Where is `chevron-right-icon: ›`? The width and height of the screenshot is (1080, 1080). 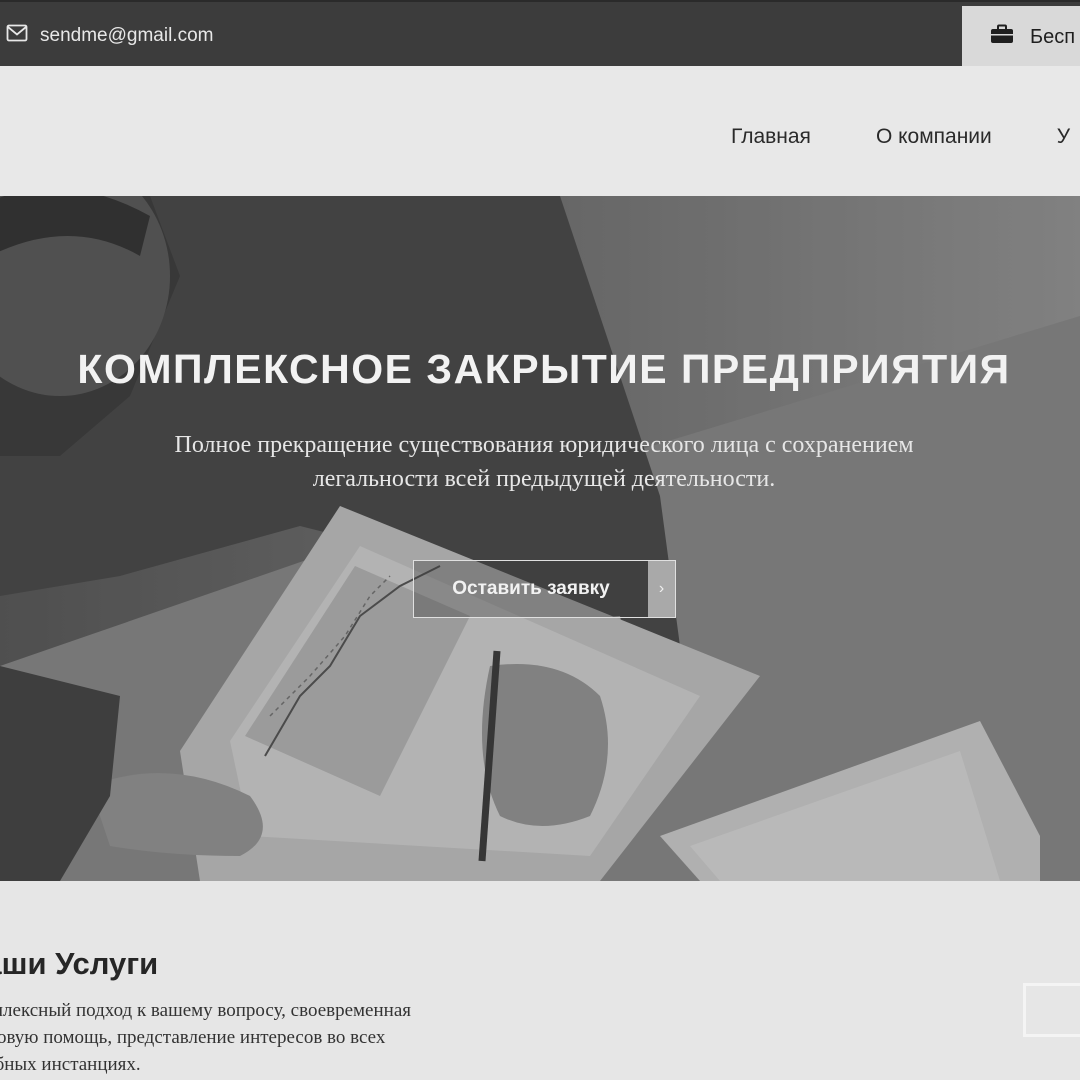 chevron-right-icon: › is located at coordinates (661, 589).